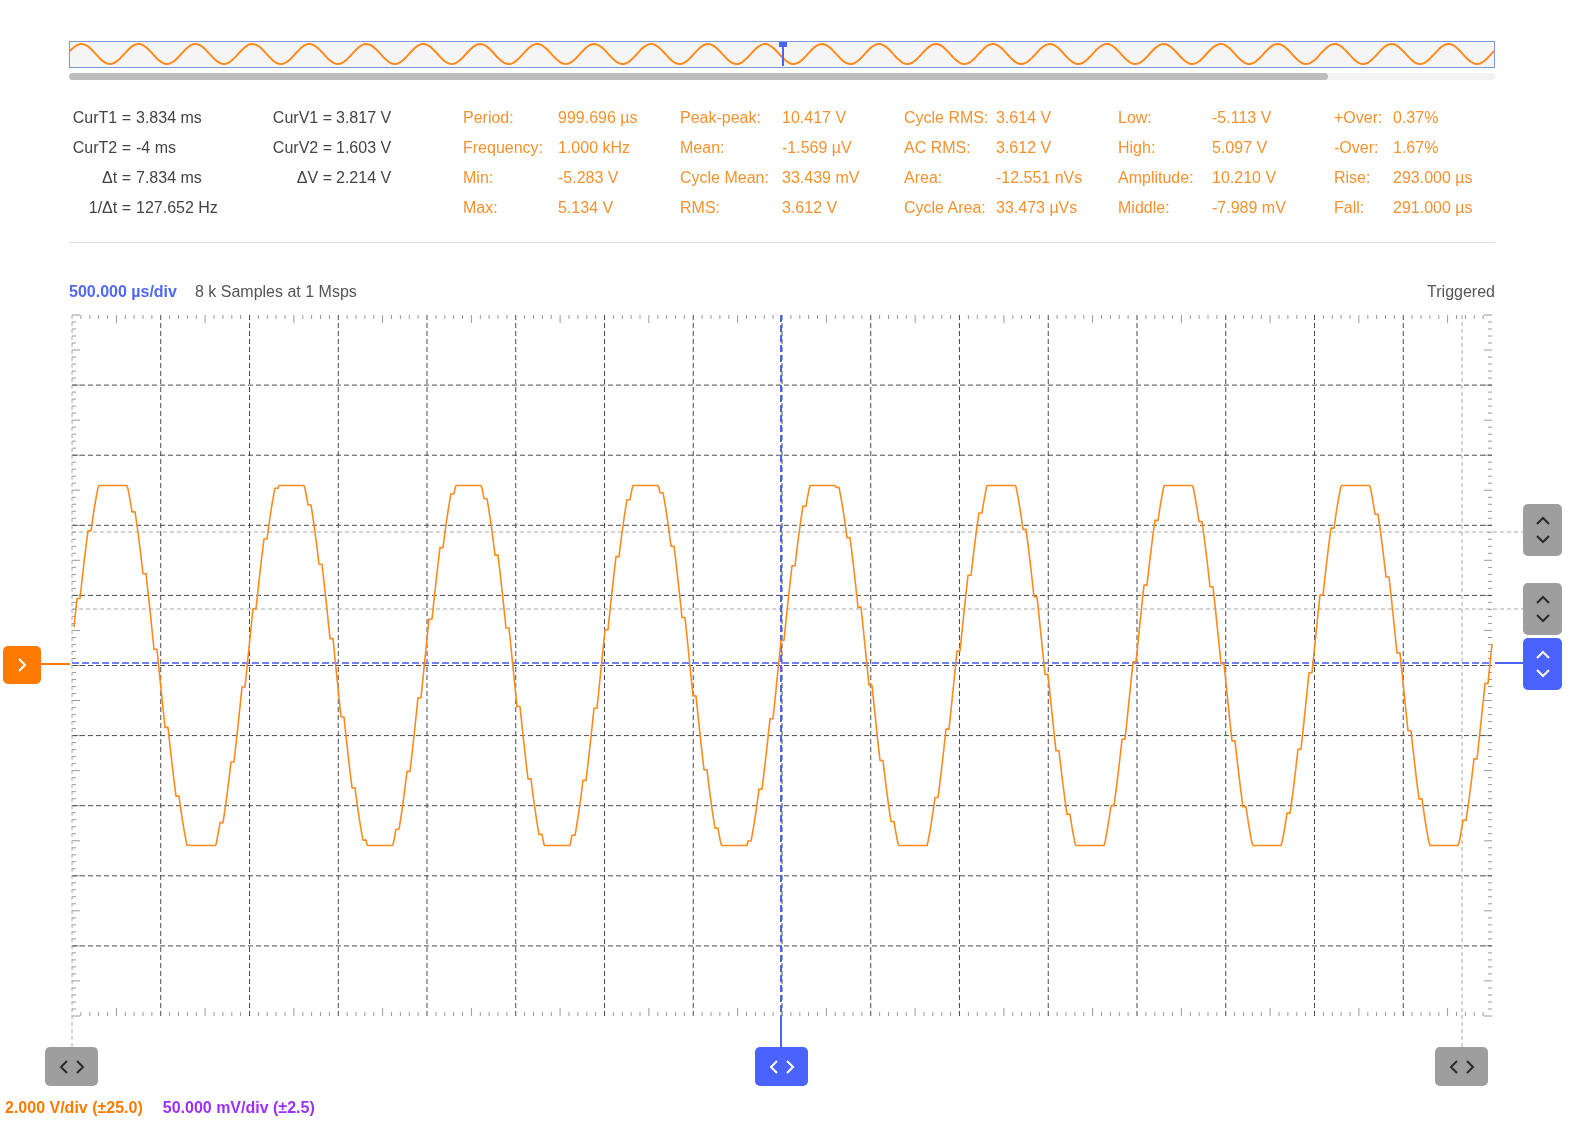 This screenshot has height=1125, width=1569. What do you see at coordinates (938, 148) in the screenshot?
I see `measurement-label: AC RMS:` at bounding box center [938, 148].